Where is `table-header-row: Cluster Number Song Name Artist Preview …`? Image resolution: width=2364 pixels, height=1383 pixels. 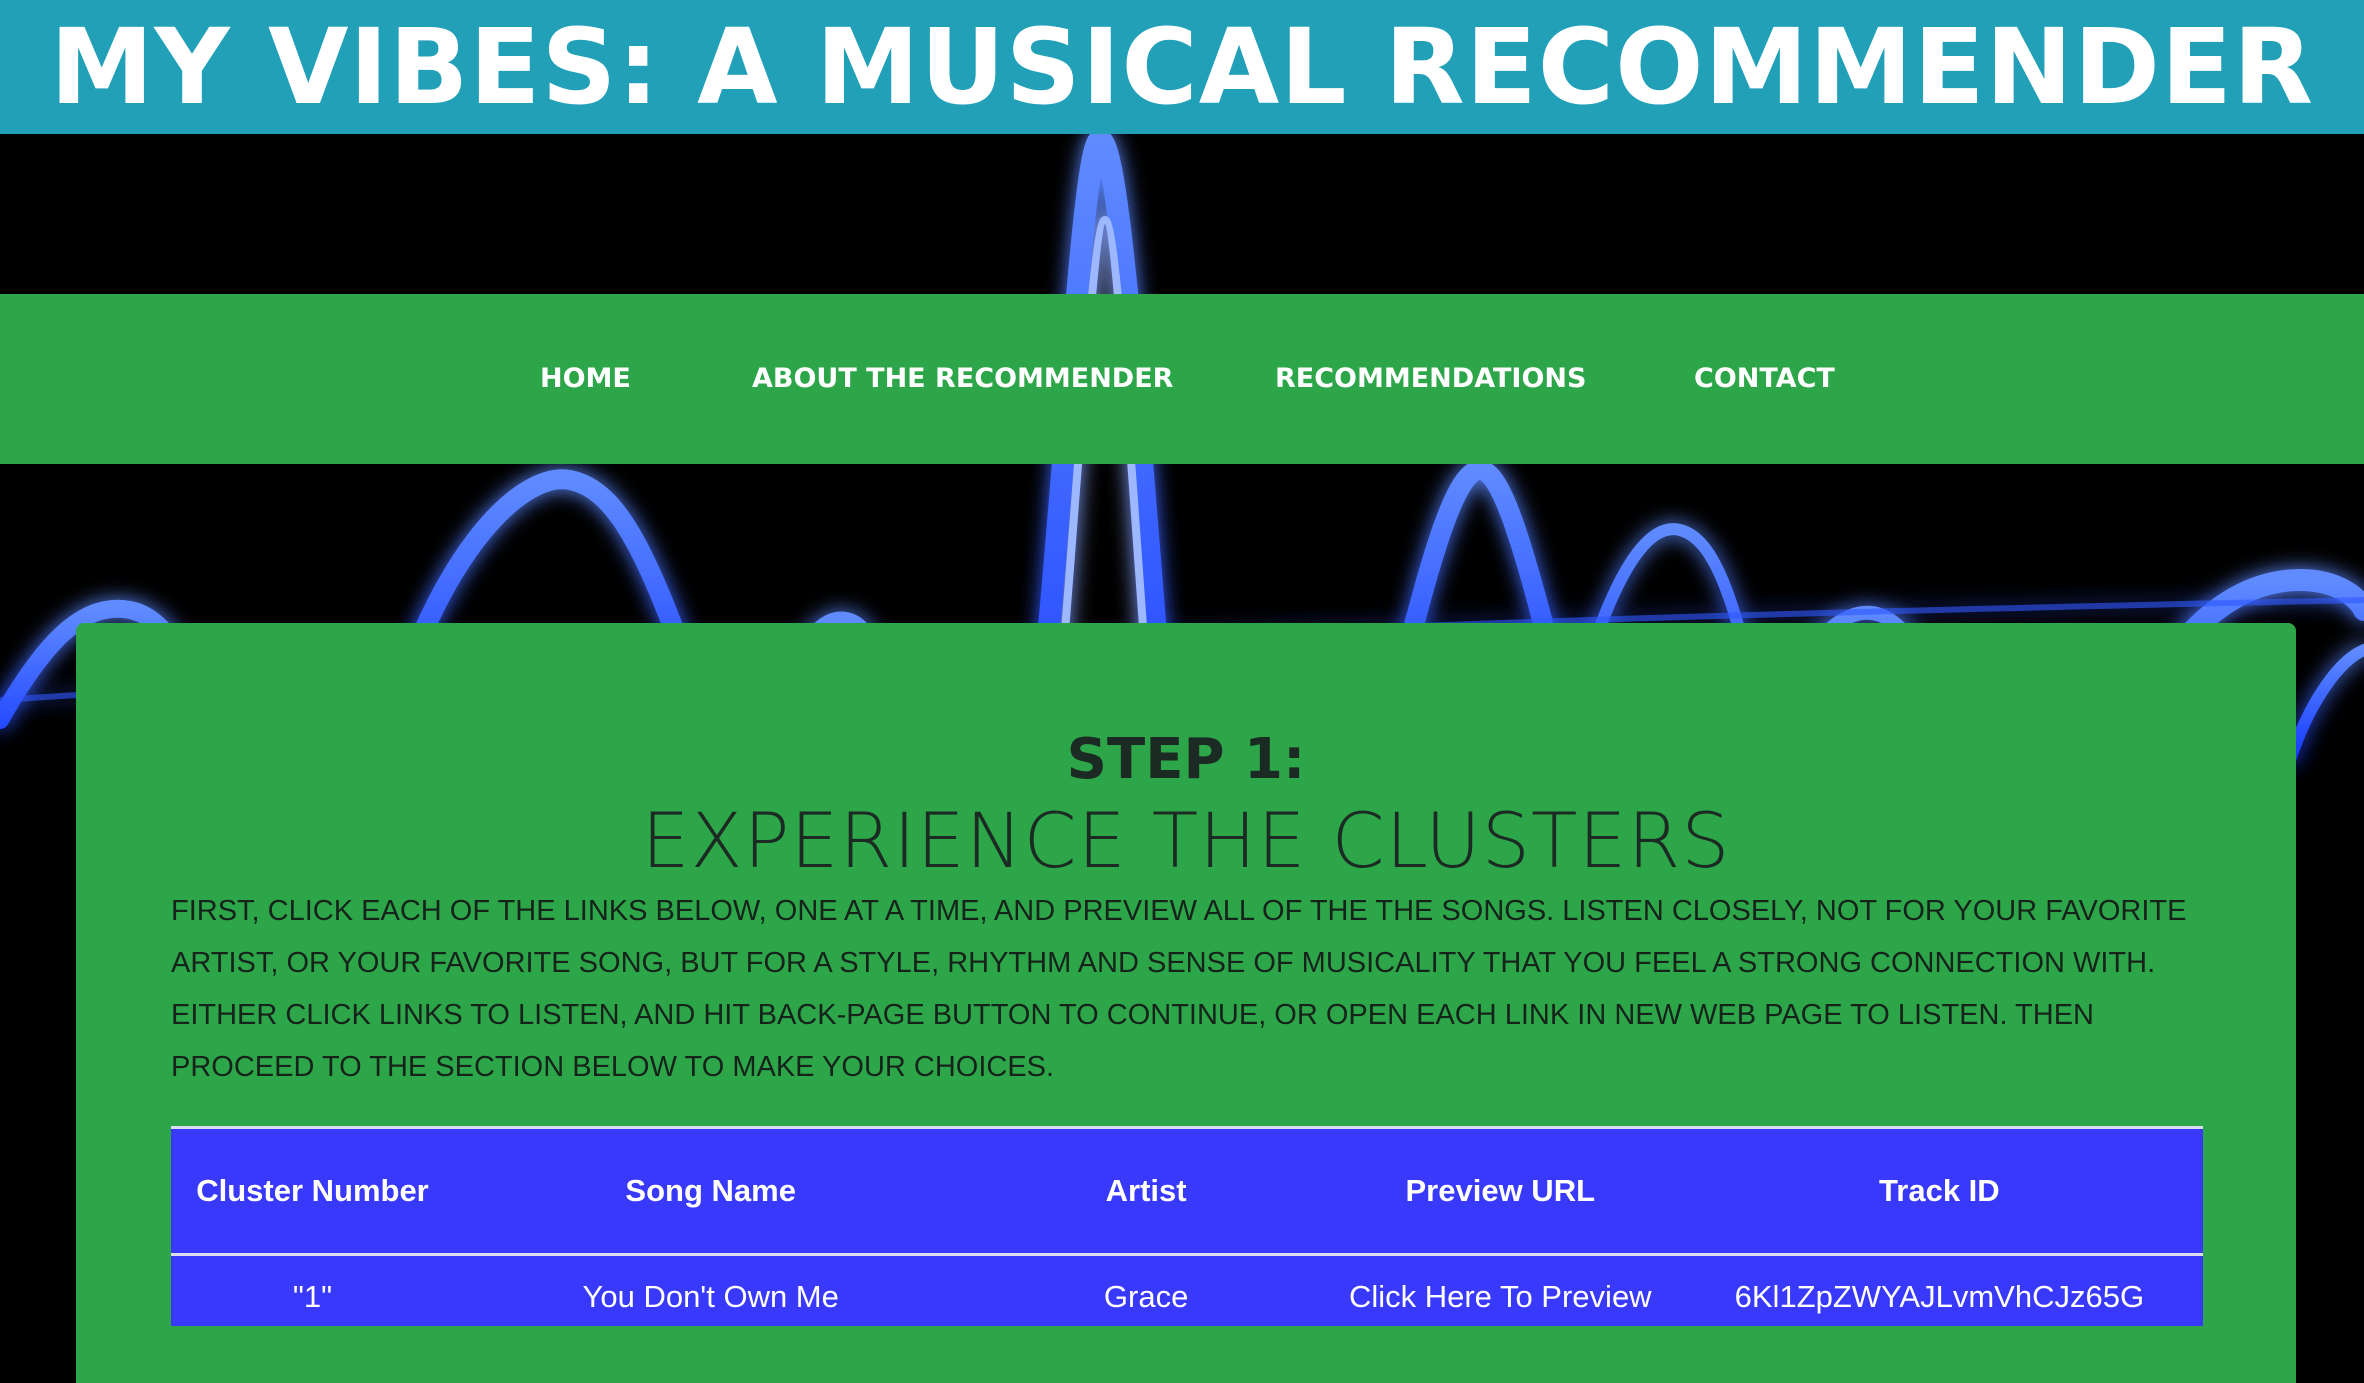
table-header-row: Cluster Number Song Name Artist Preview … is located at coordinates (1187, 1191).